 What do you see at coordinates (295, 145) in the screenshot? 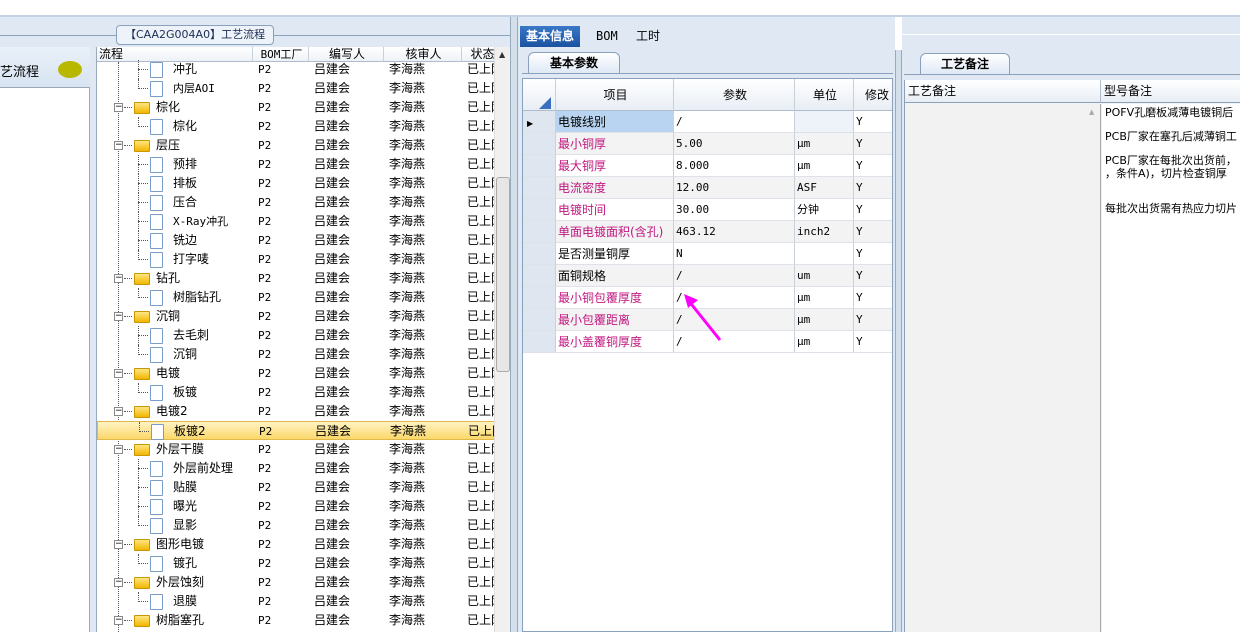
I see `table-row: − 层压 P2 吕建会 李海燕 已上网` at bounding box center [295, 145].